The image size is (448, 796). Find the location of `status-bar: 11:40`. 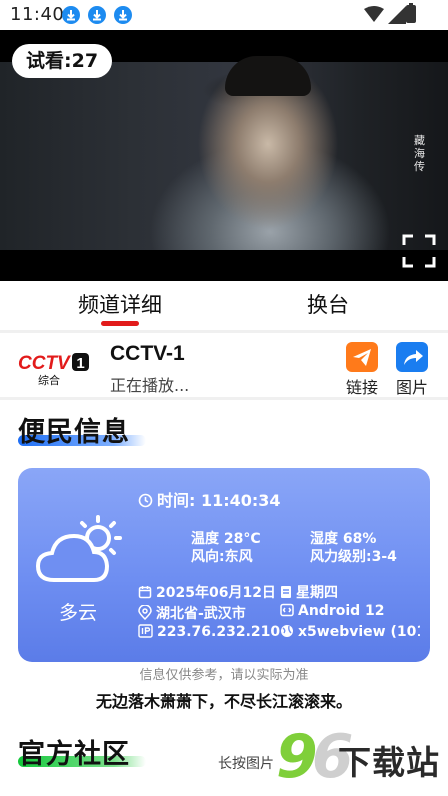

status-bar: 11:40 is located at coordinates (224, 15).